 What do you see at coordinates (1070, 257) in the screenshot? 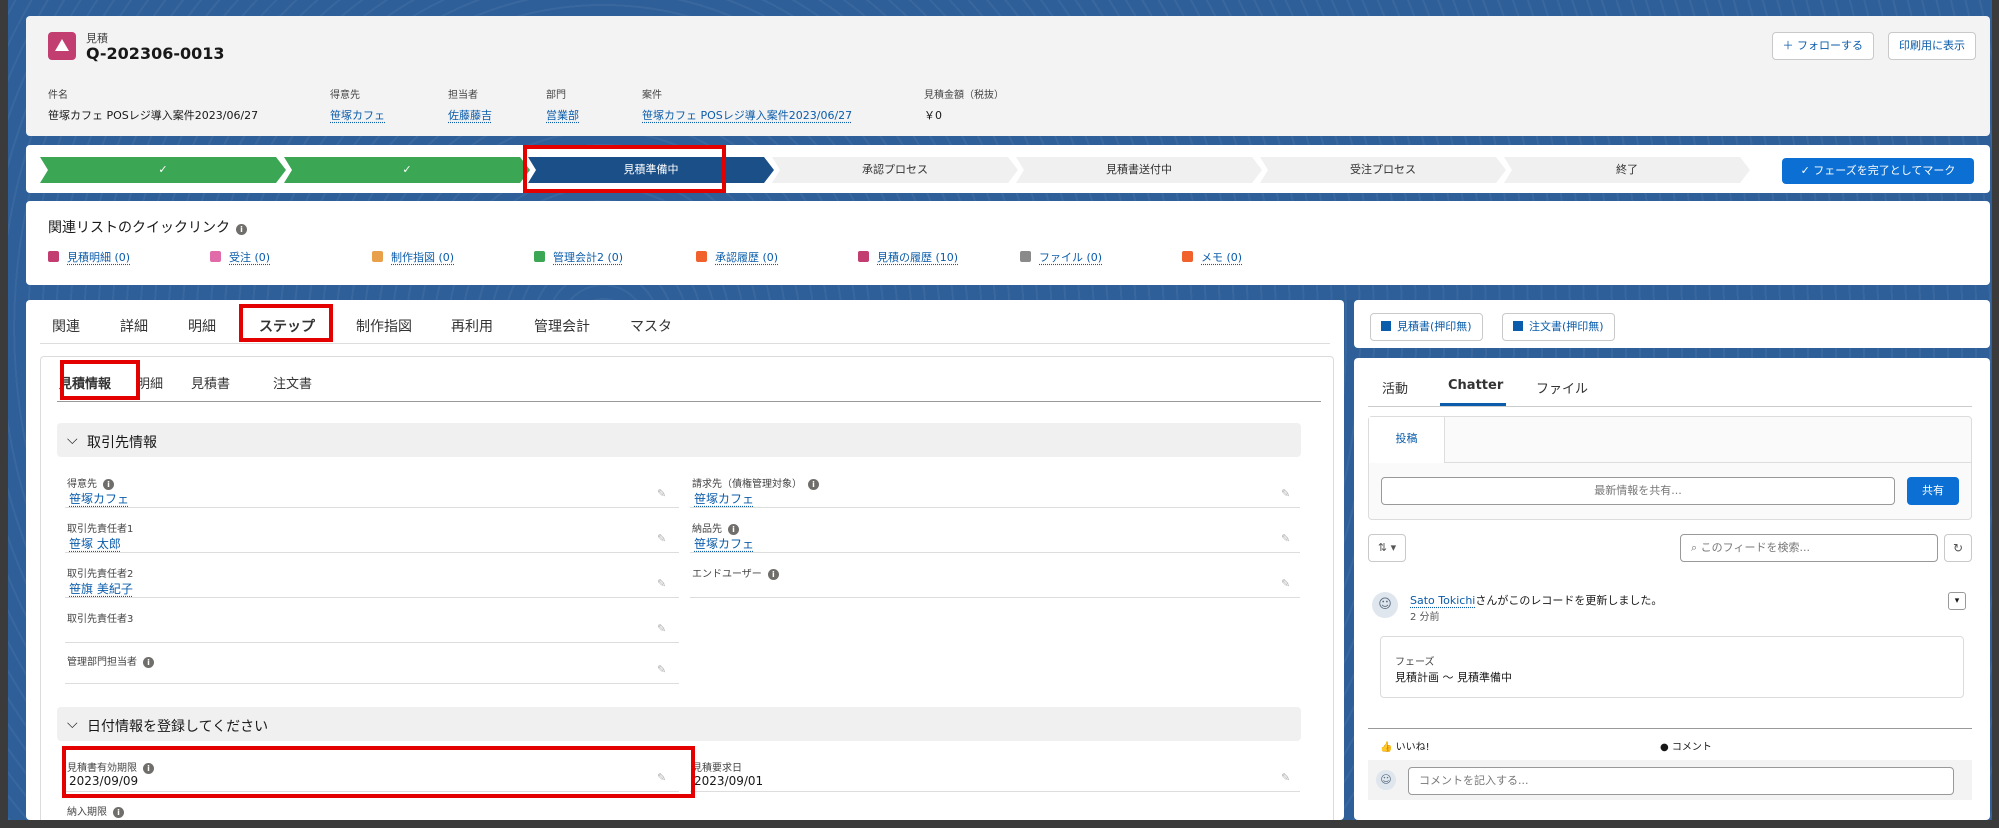
I see `quick-link-label: ファイル (0)` at bounding box center [1070, 257].